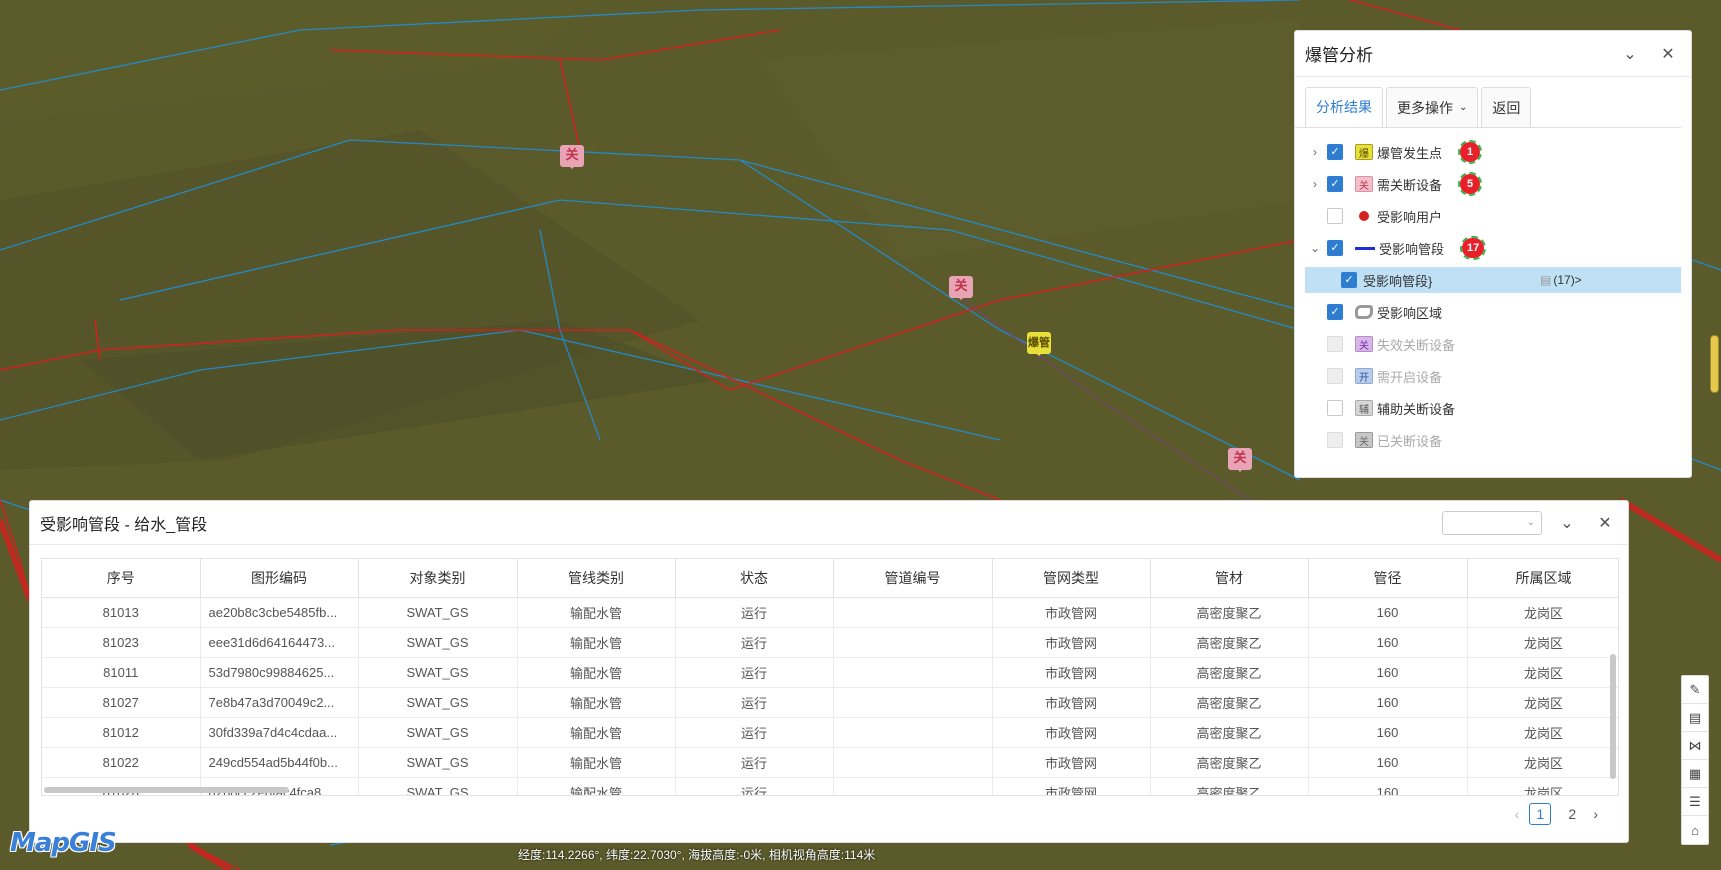  I want to click on column-header: 状态, so click(754, 578).